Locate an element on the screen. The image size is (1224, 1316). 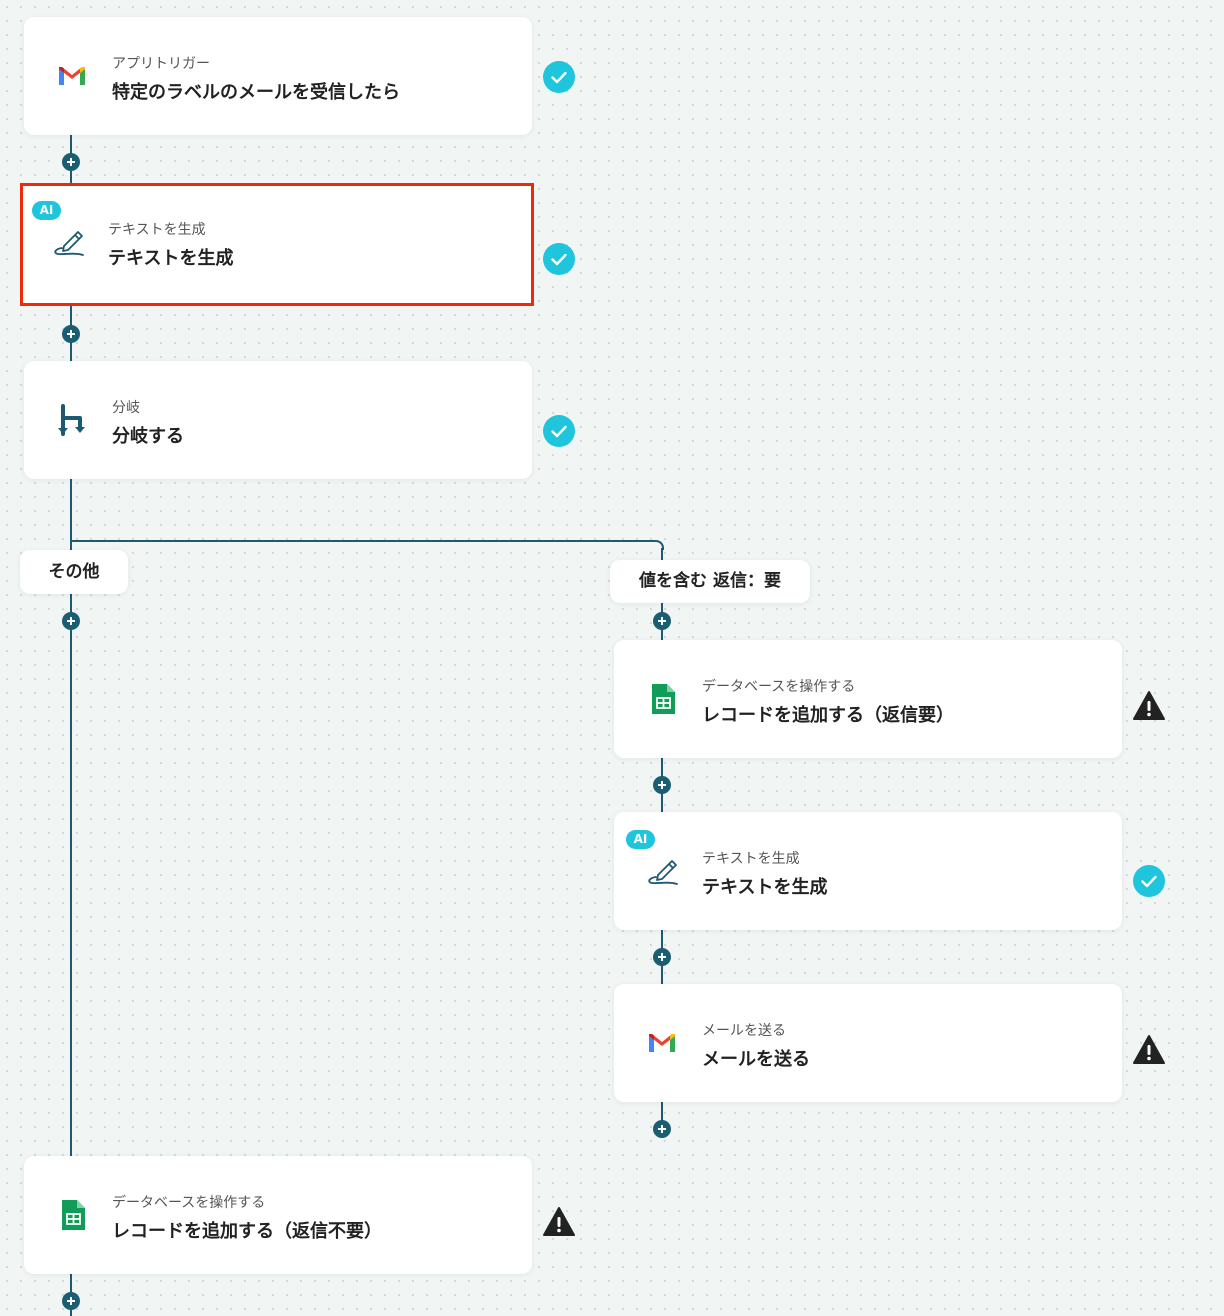
step-card-ai-text-2: AI テキストを生成 テキストを生成 is located at coordinates (868, 871).